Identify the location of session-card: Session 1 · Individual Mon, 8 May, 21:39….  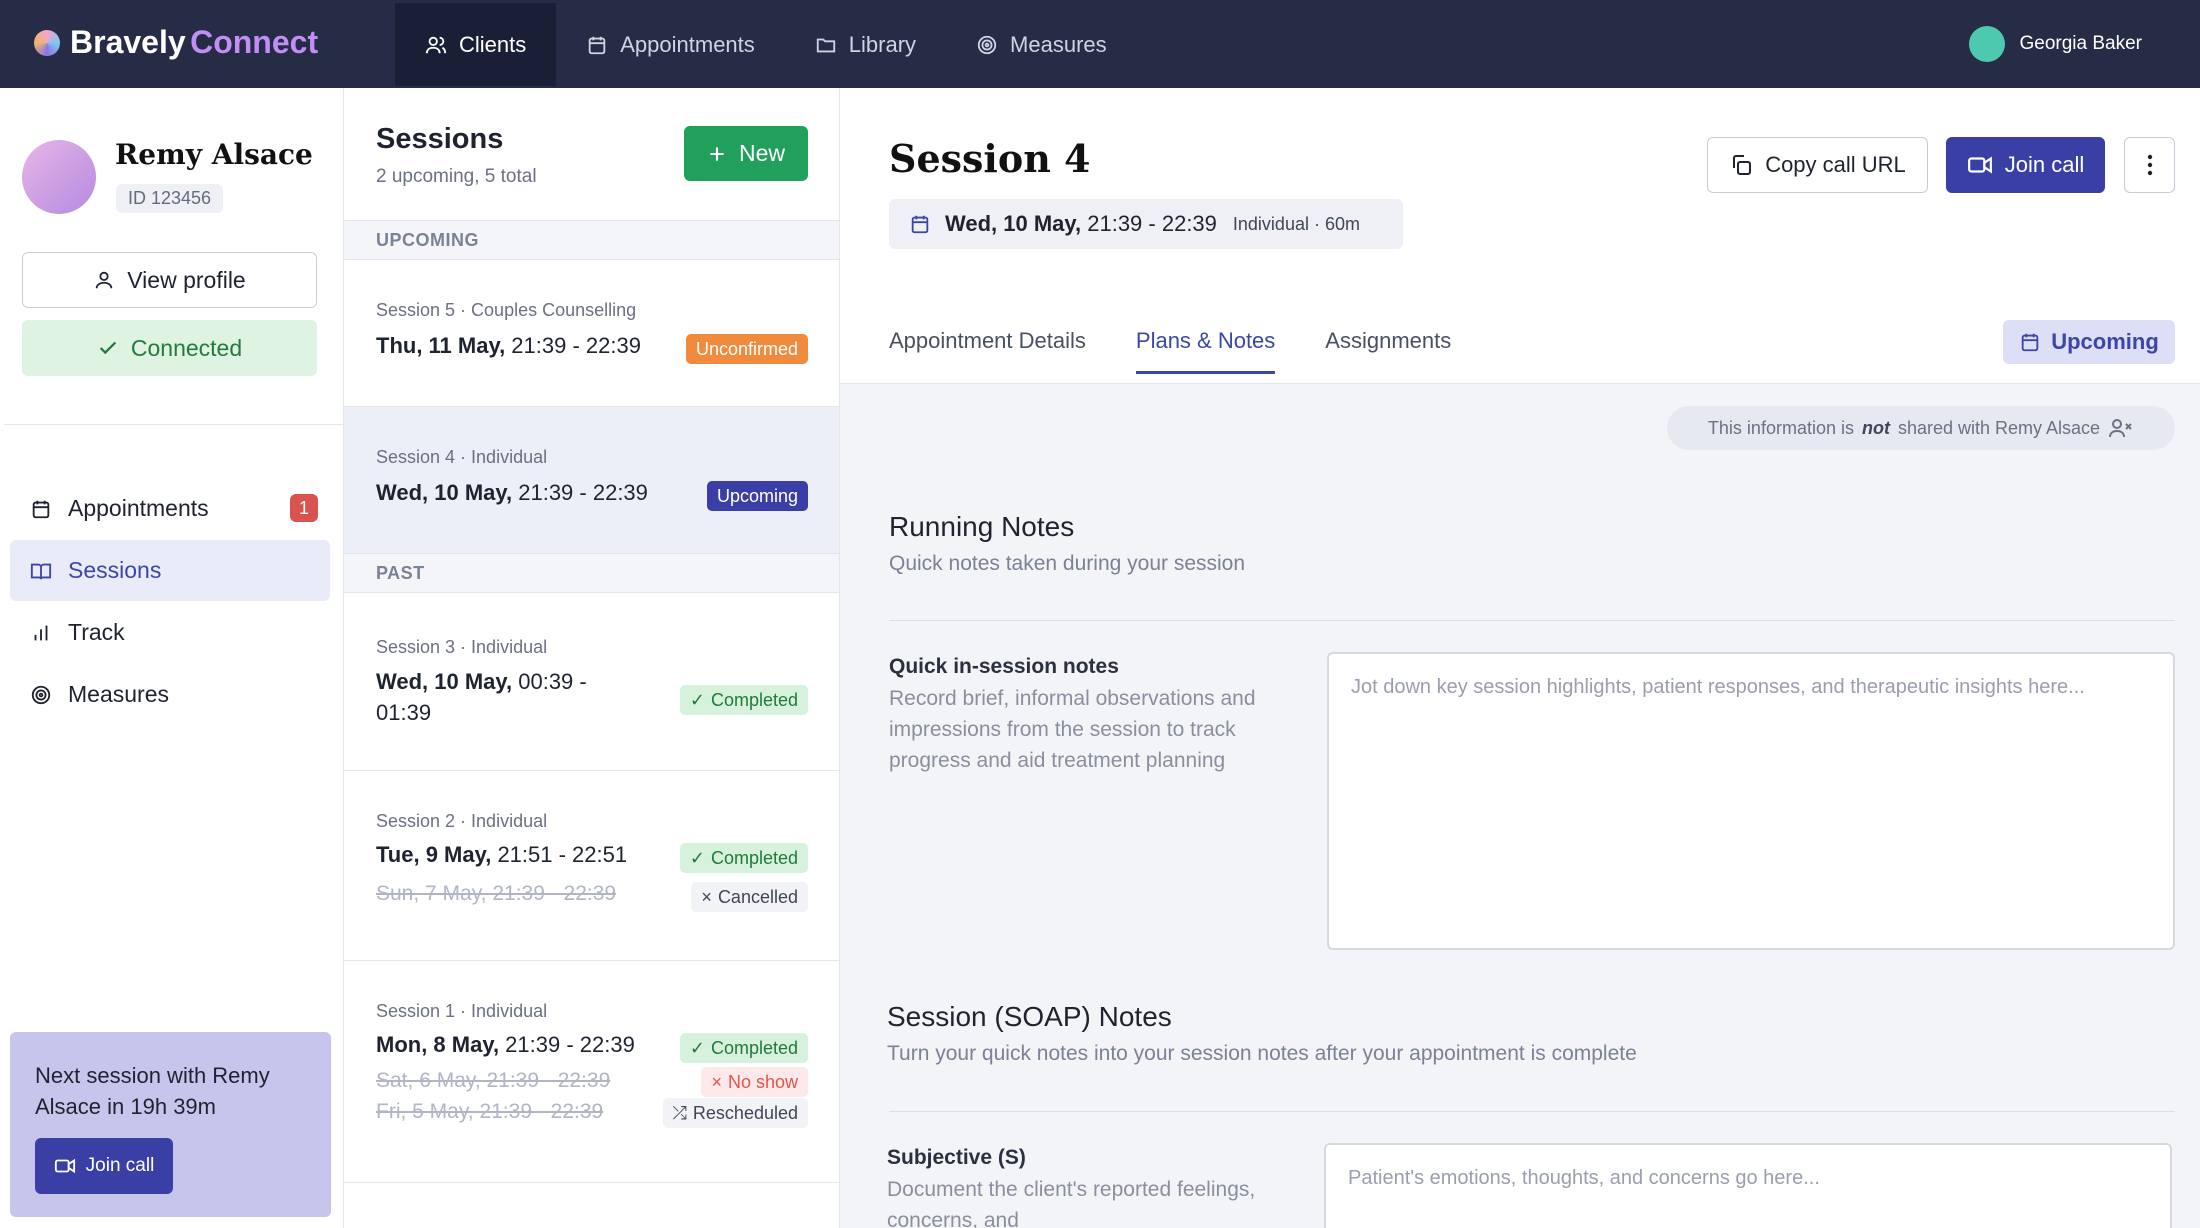
(591, 1072).